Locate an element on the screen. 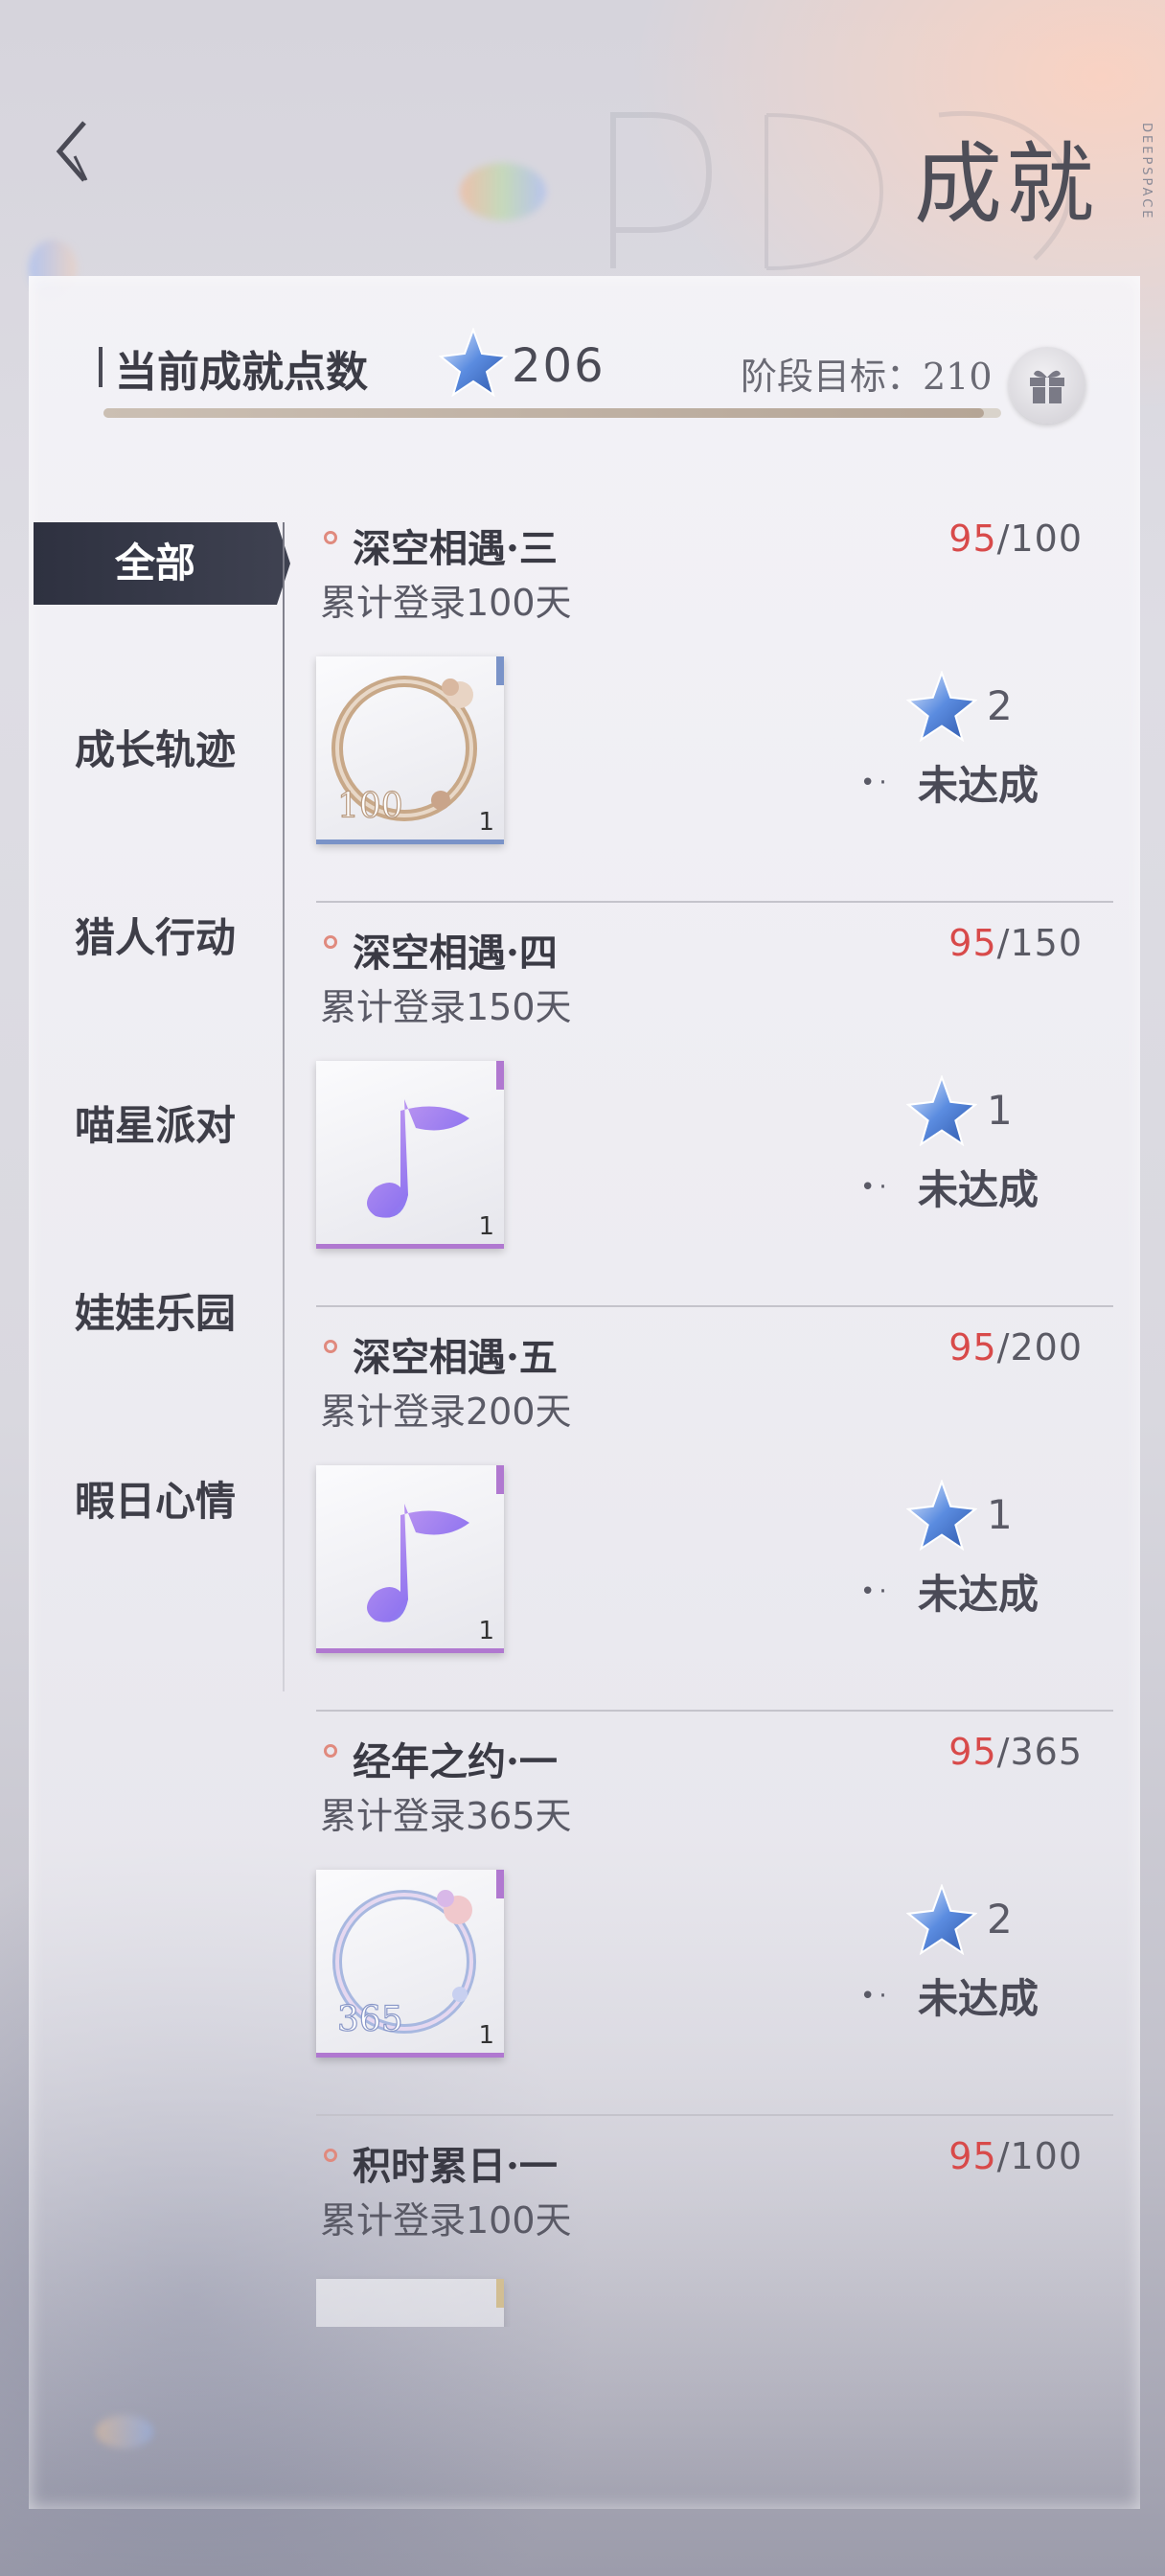  gift-icon is located at coordinates (1047, 386).